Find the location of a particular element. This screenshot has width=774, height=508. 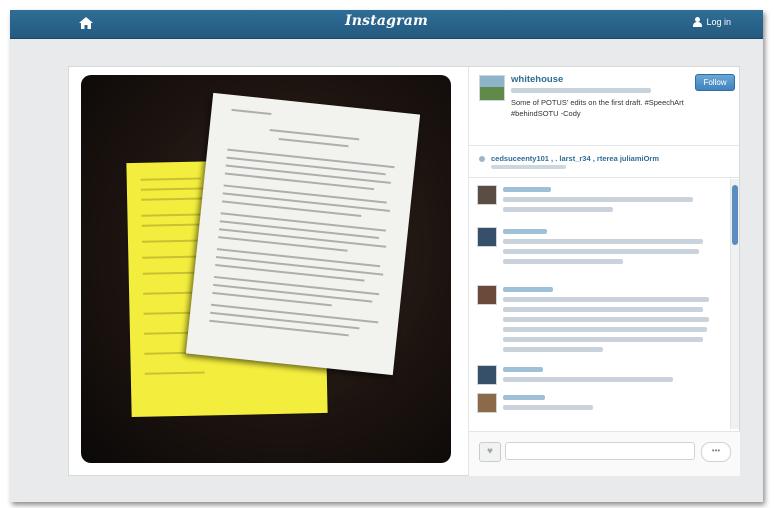

post-meta-blurred is located at coordinates (581, 90).